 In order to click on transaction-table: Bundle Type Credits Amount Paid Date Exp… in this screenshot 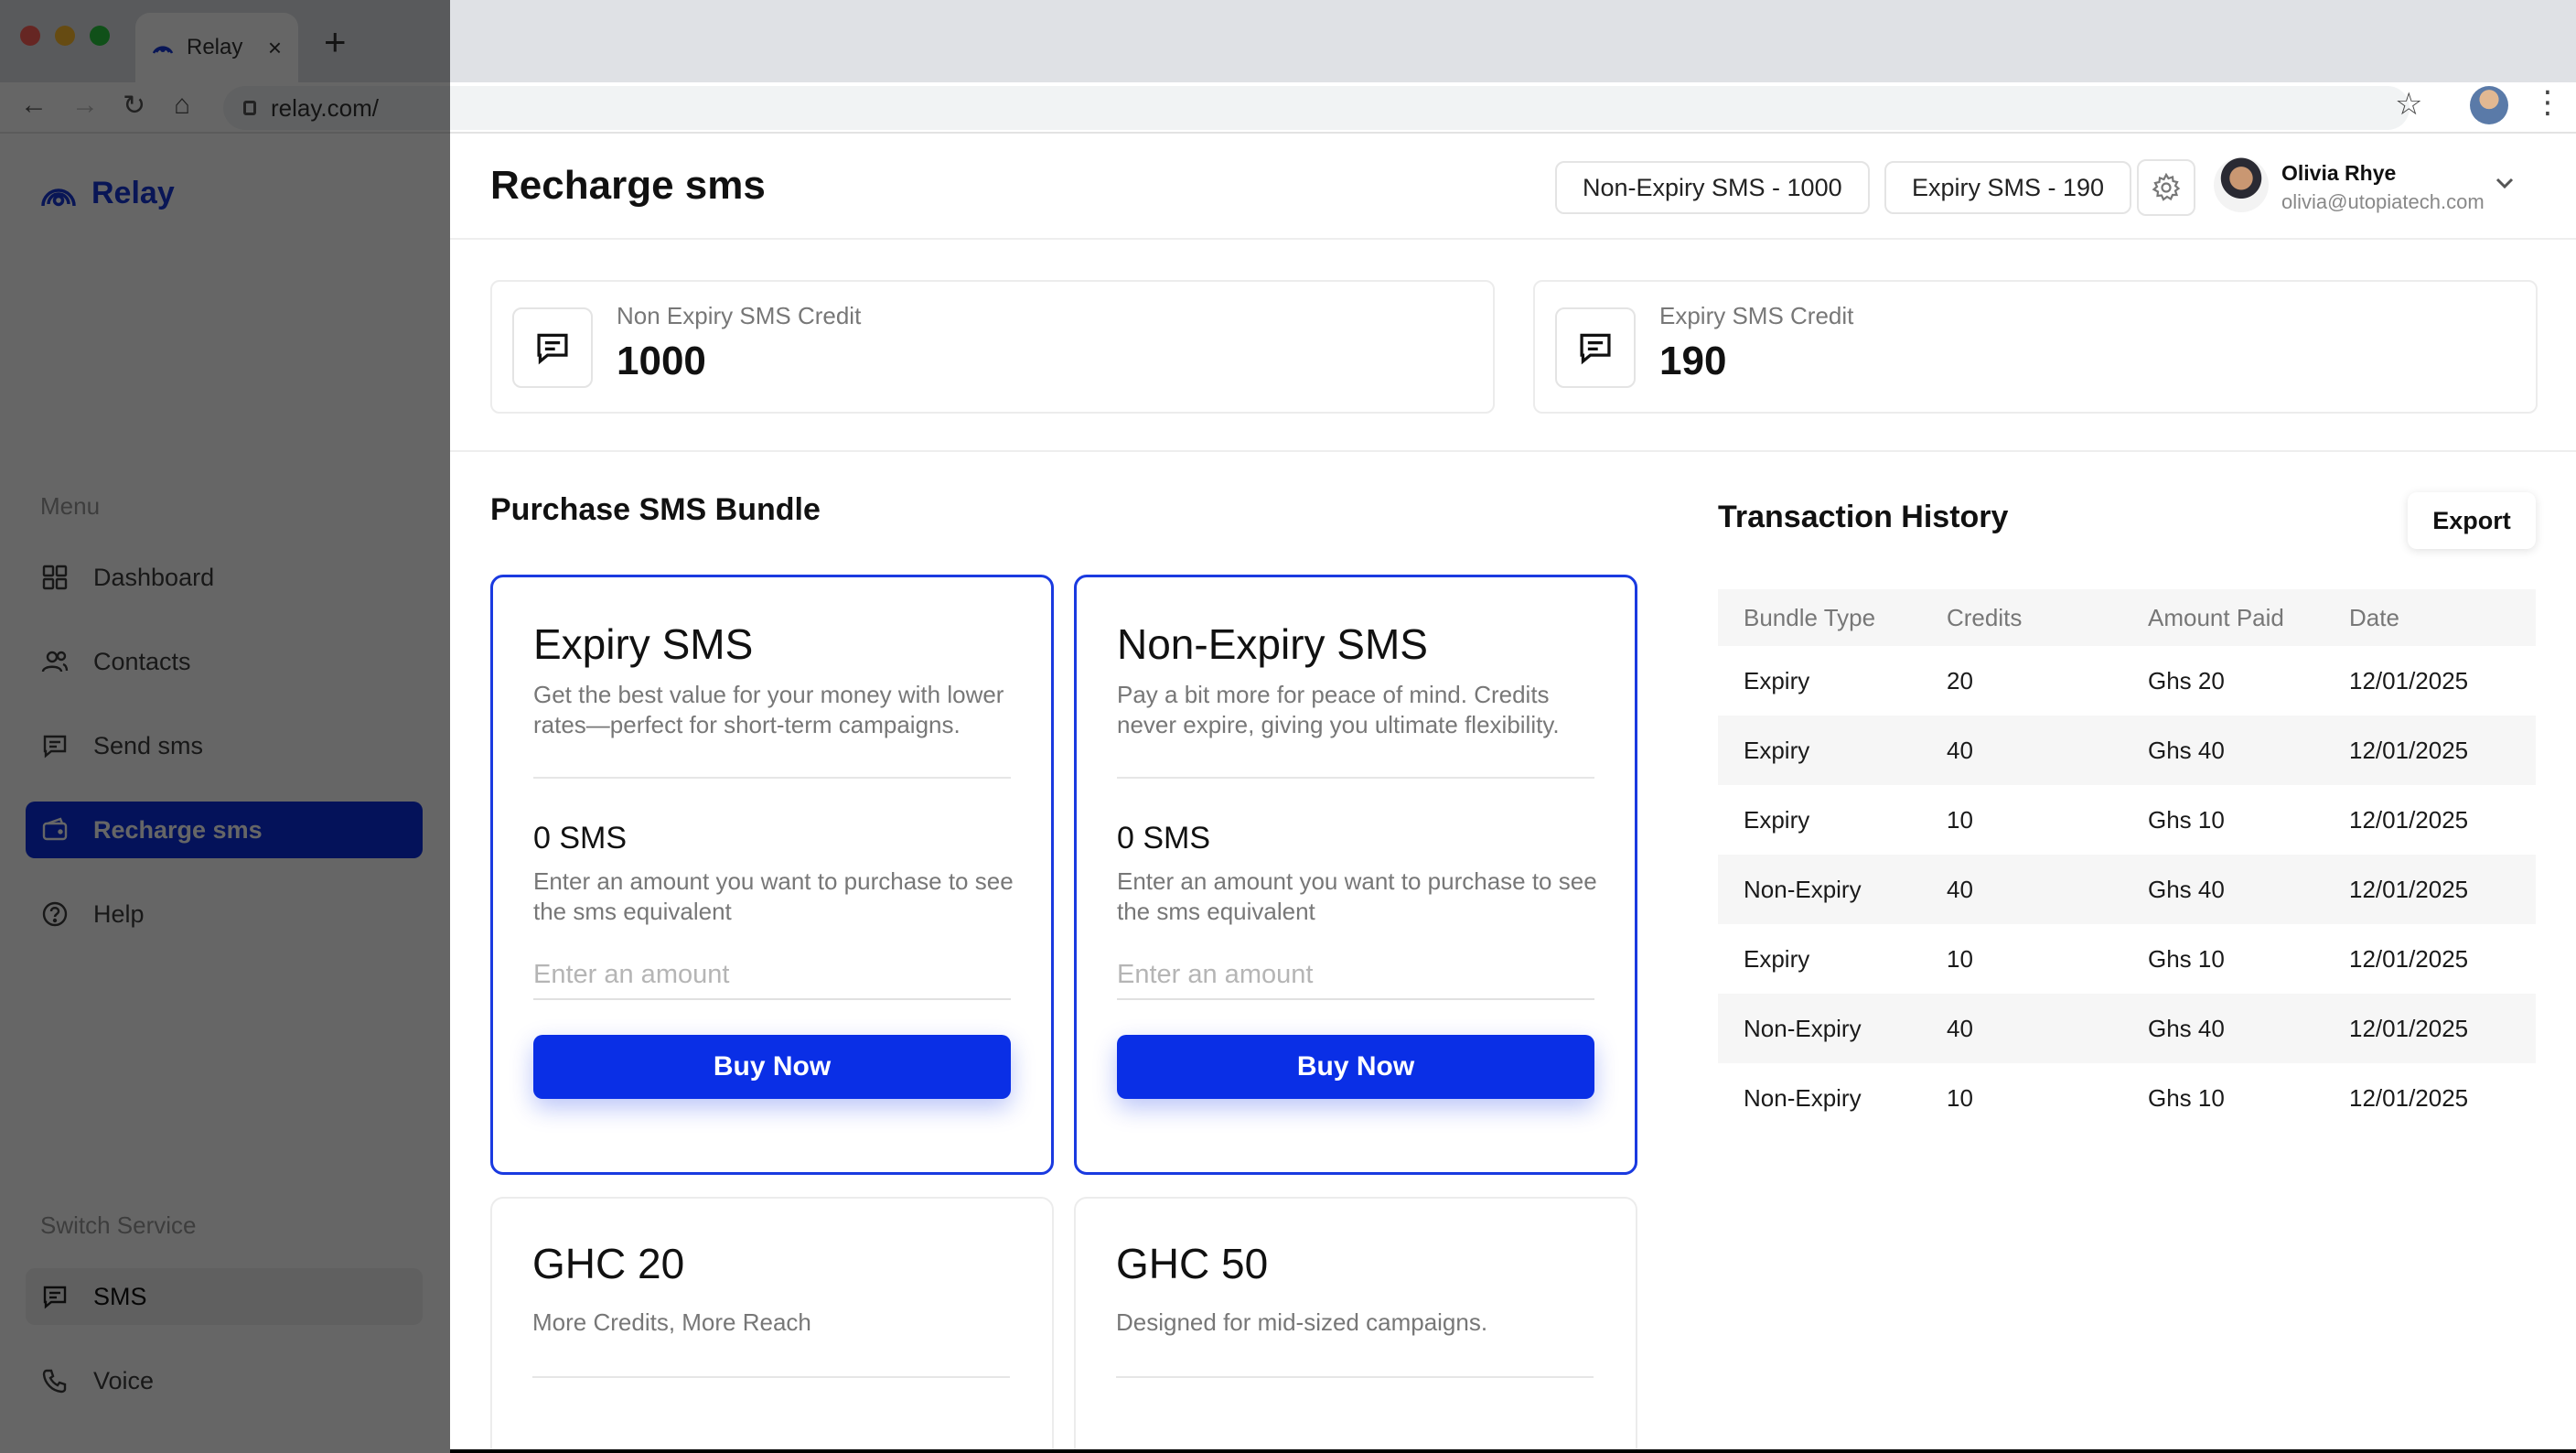, I will do `click(2127, 861)`.